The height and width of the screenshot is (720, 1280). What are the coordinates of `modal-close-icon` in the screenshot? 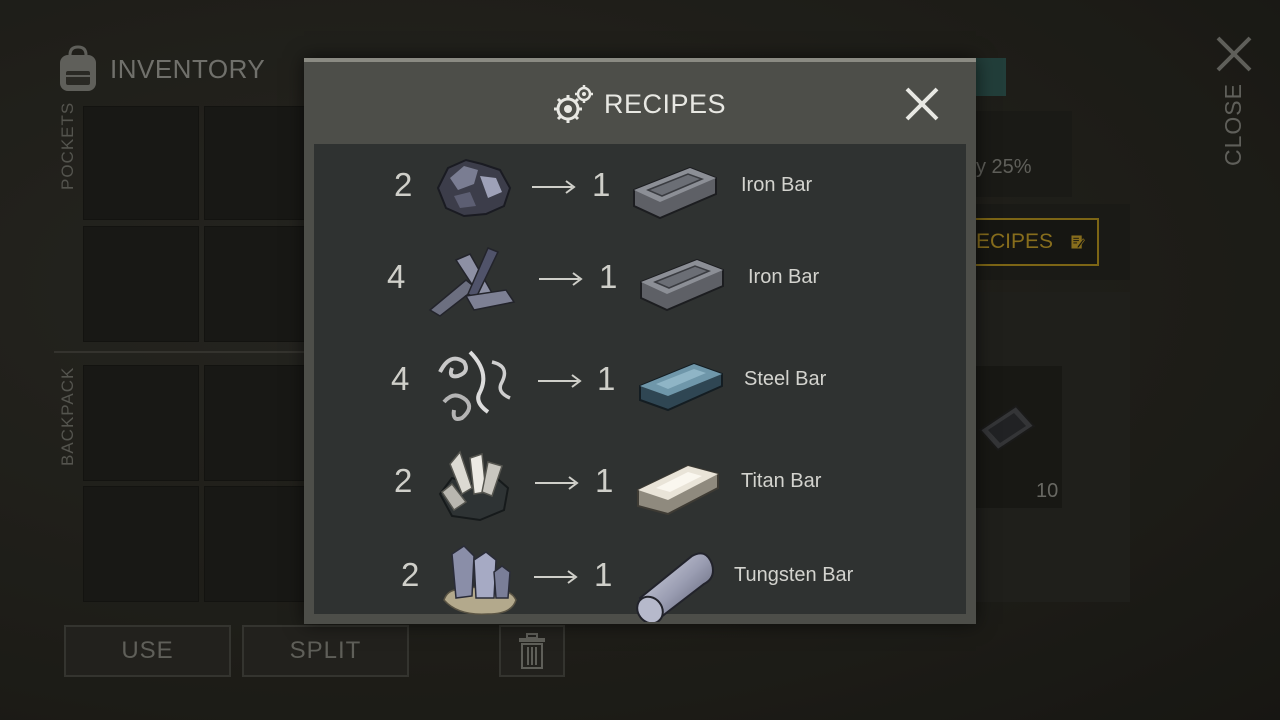 It's located at (922, 104).